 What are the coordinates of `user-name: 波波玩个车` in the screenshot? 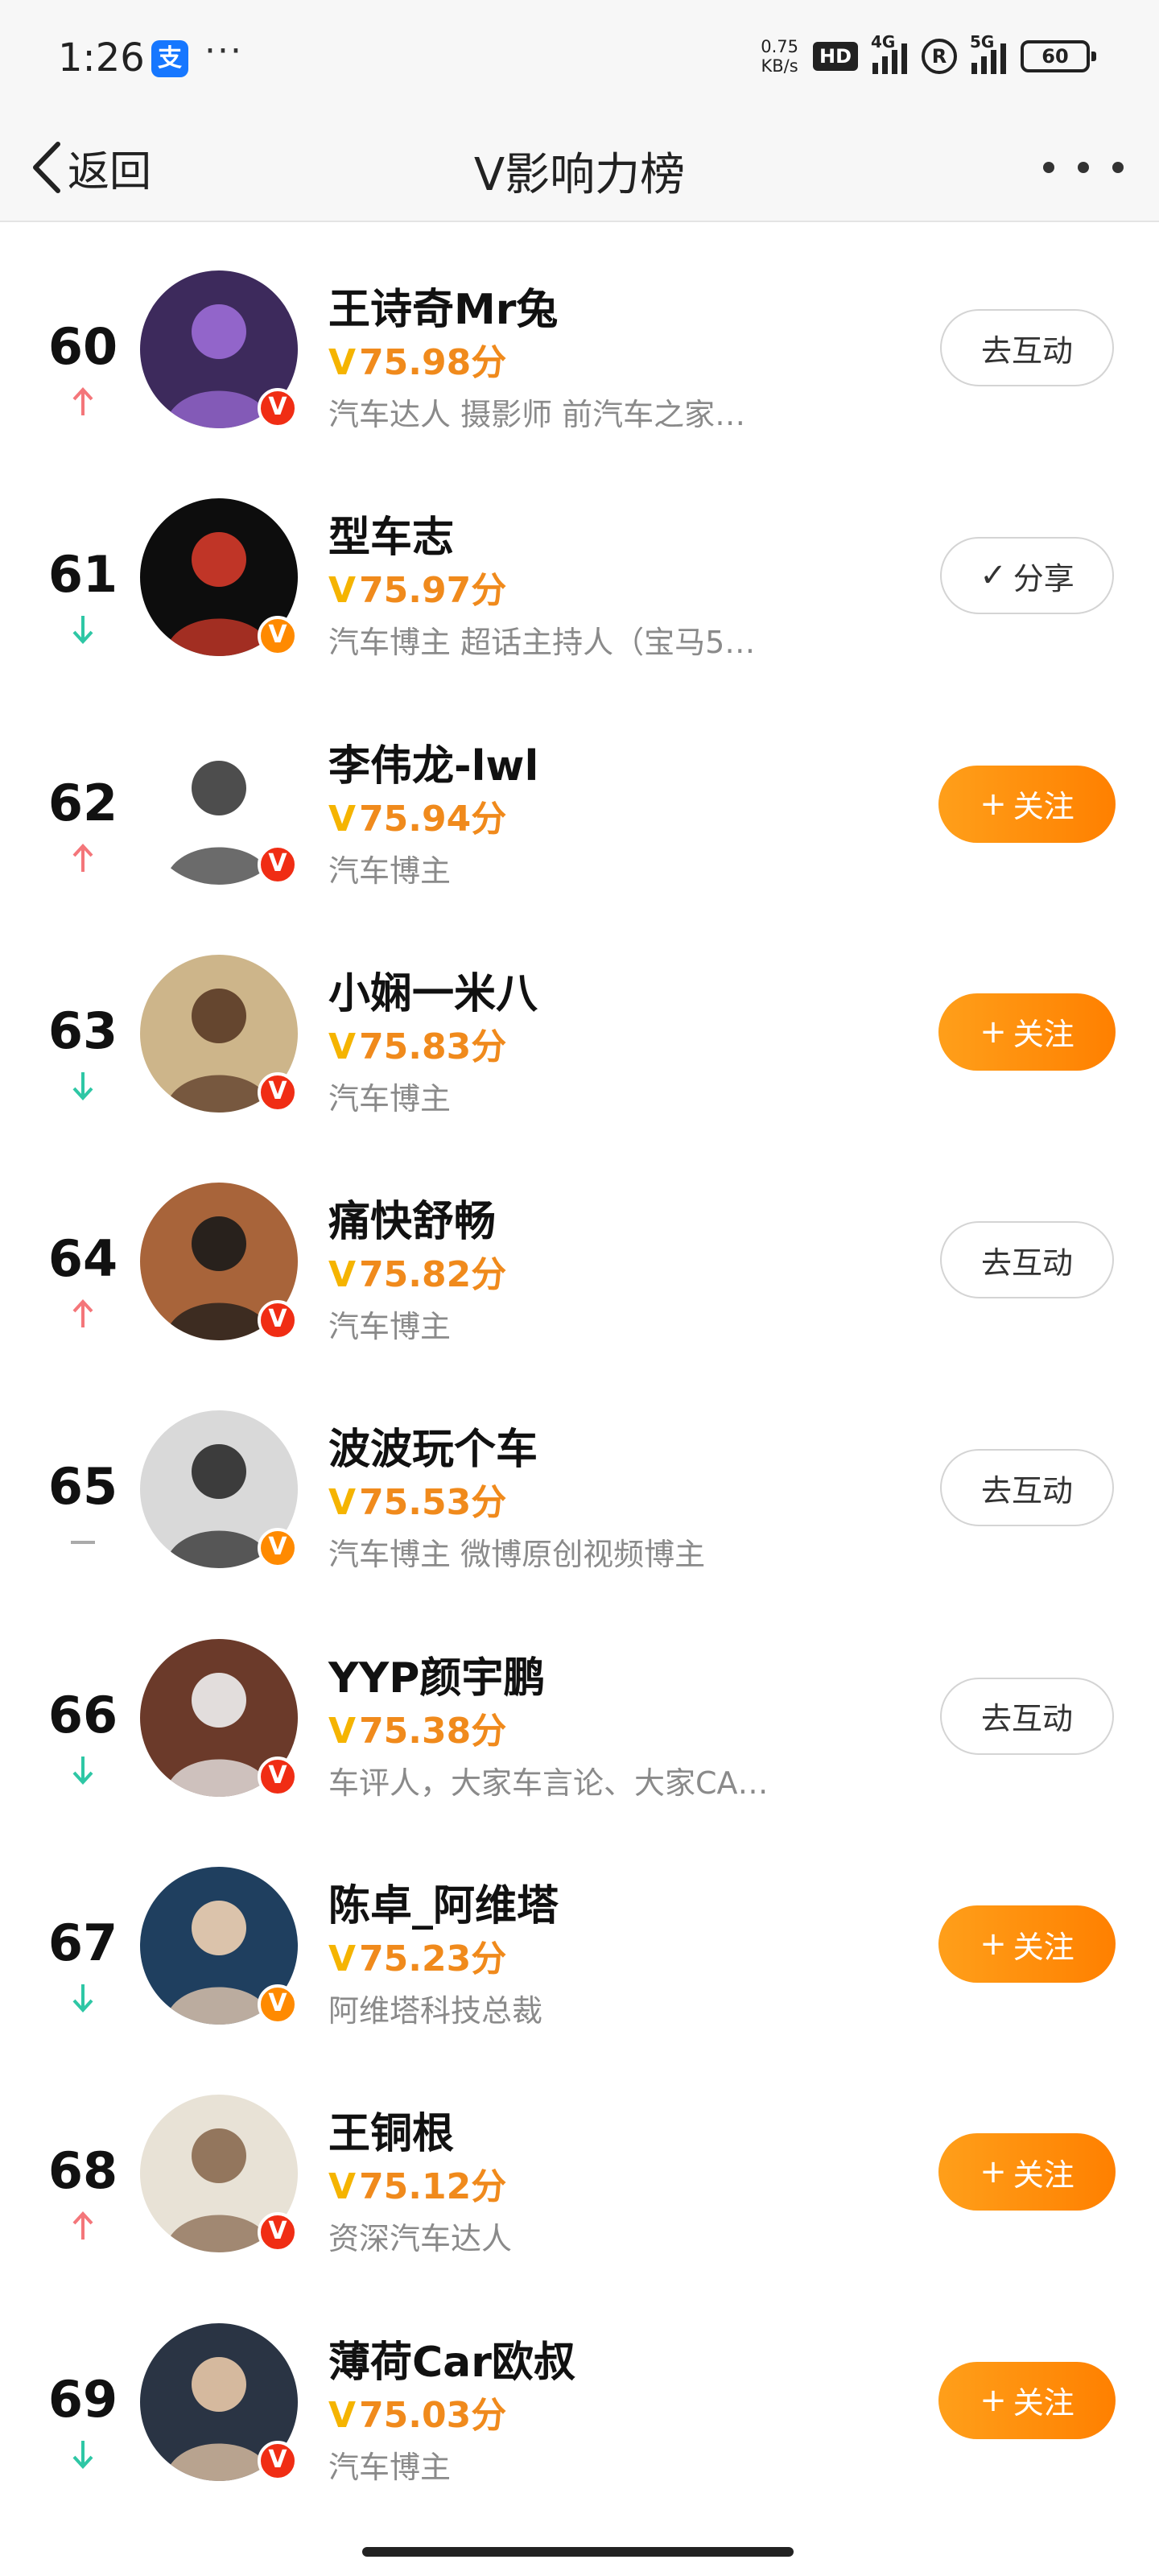 It's located at (433, 1445).